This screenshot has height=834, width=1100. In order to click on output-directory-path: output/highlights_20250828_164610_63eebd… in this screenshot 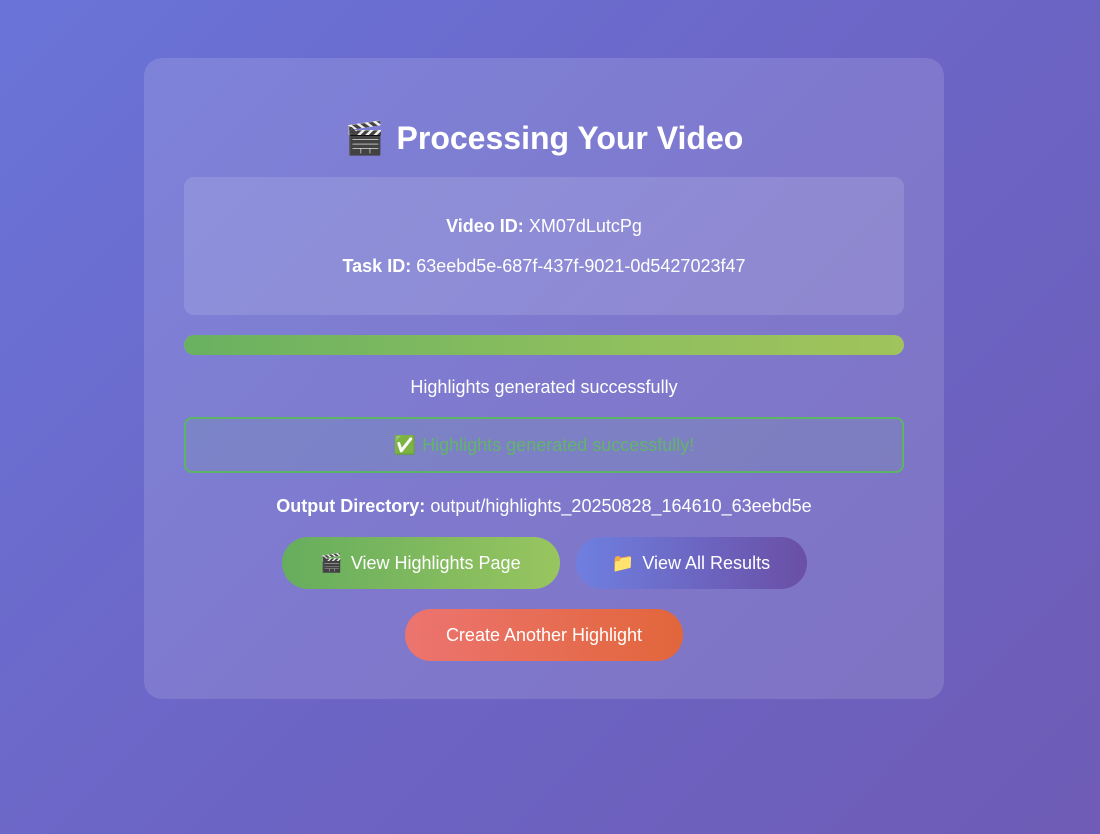, I will do `click(621, 506)`.